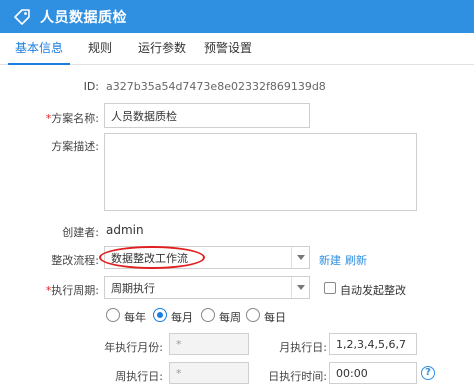 The width and height of the screenshot is (474, 392). I want to click on cycle-label: *执行周期:, so click(72, 290).